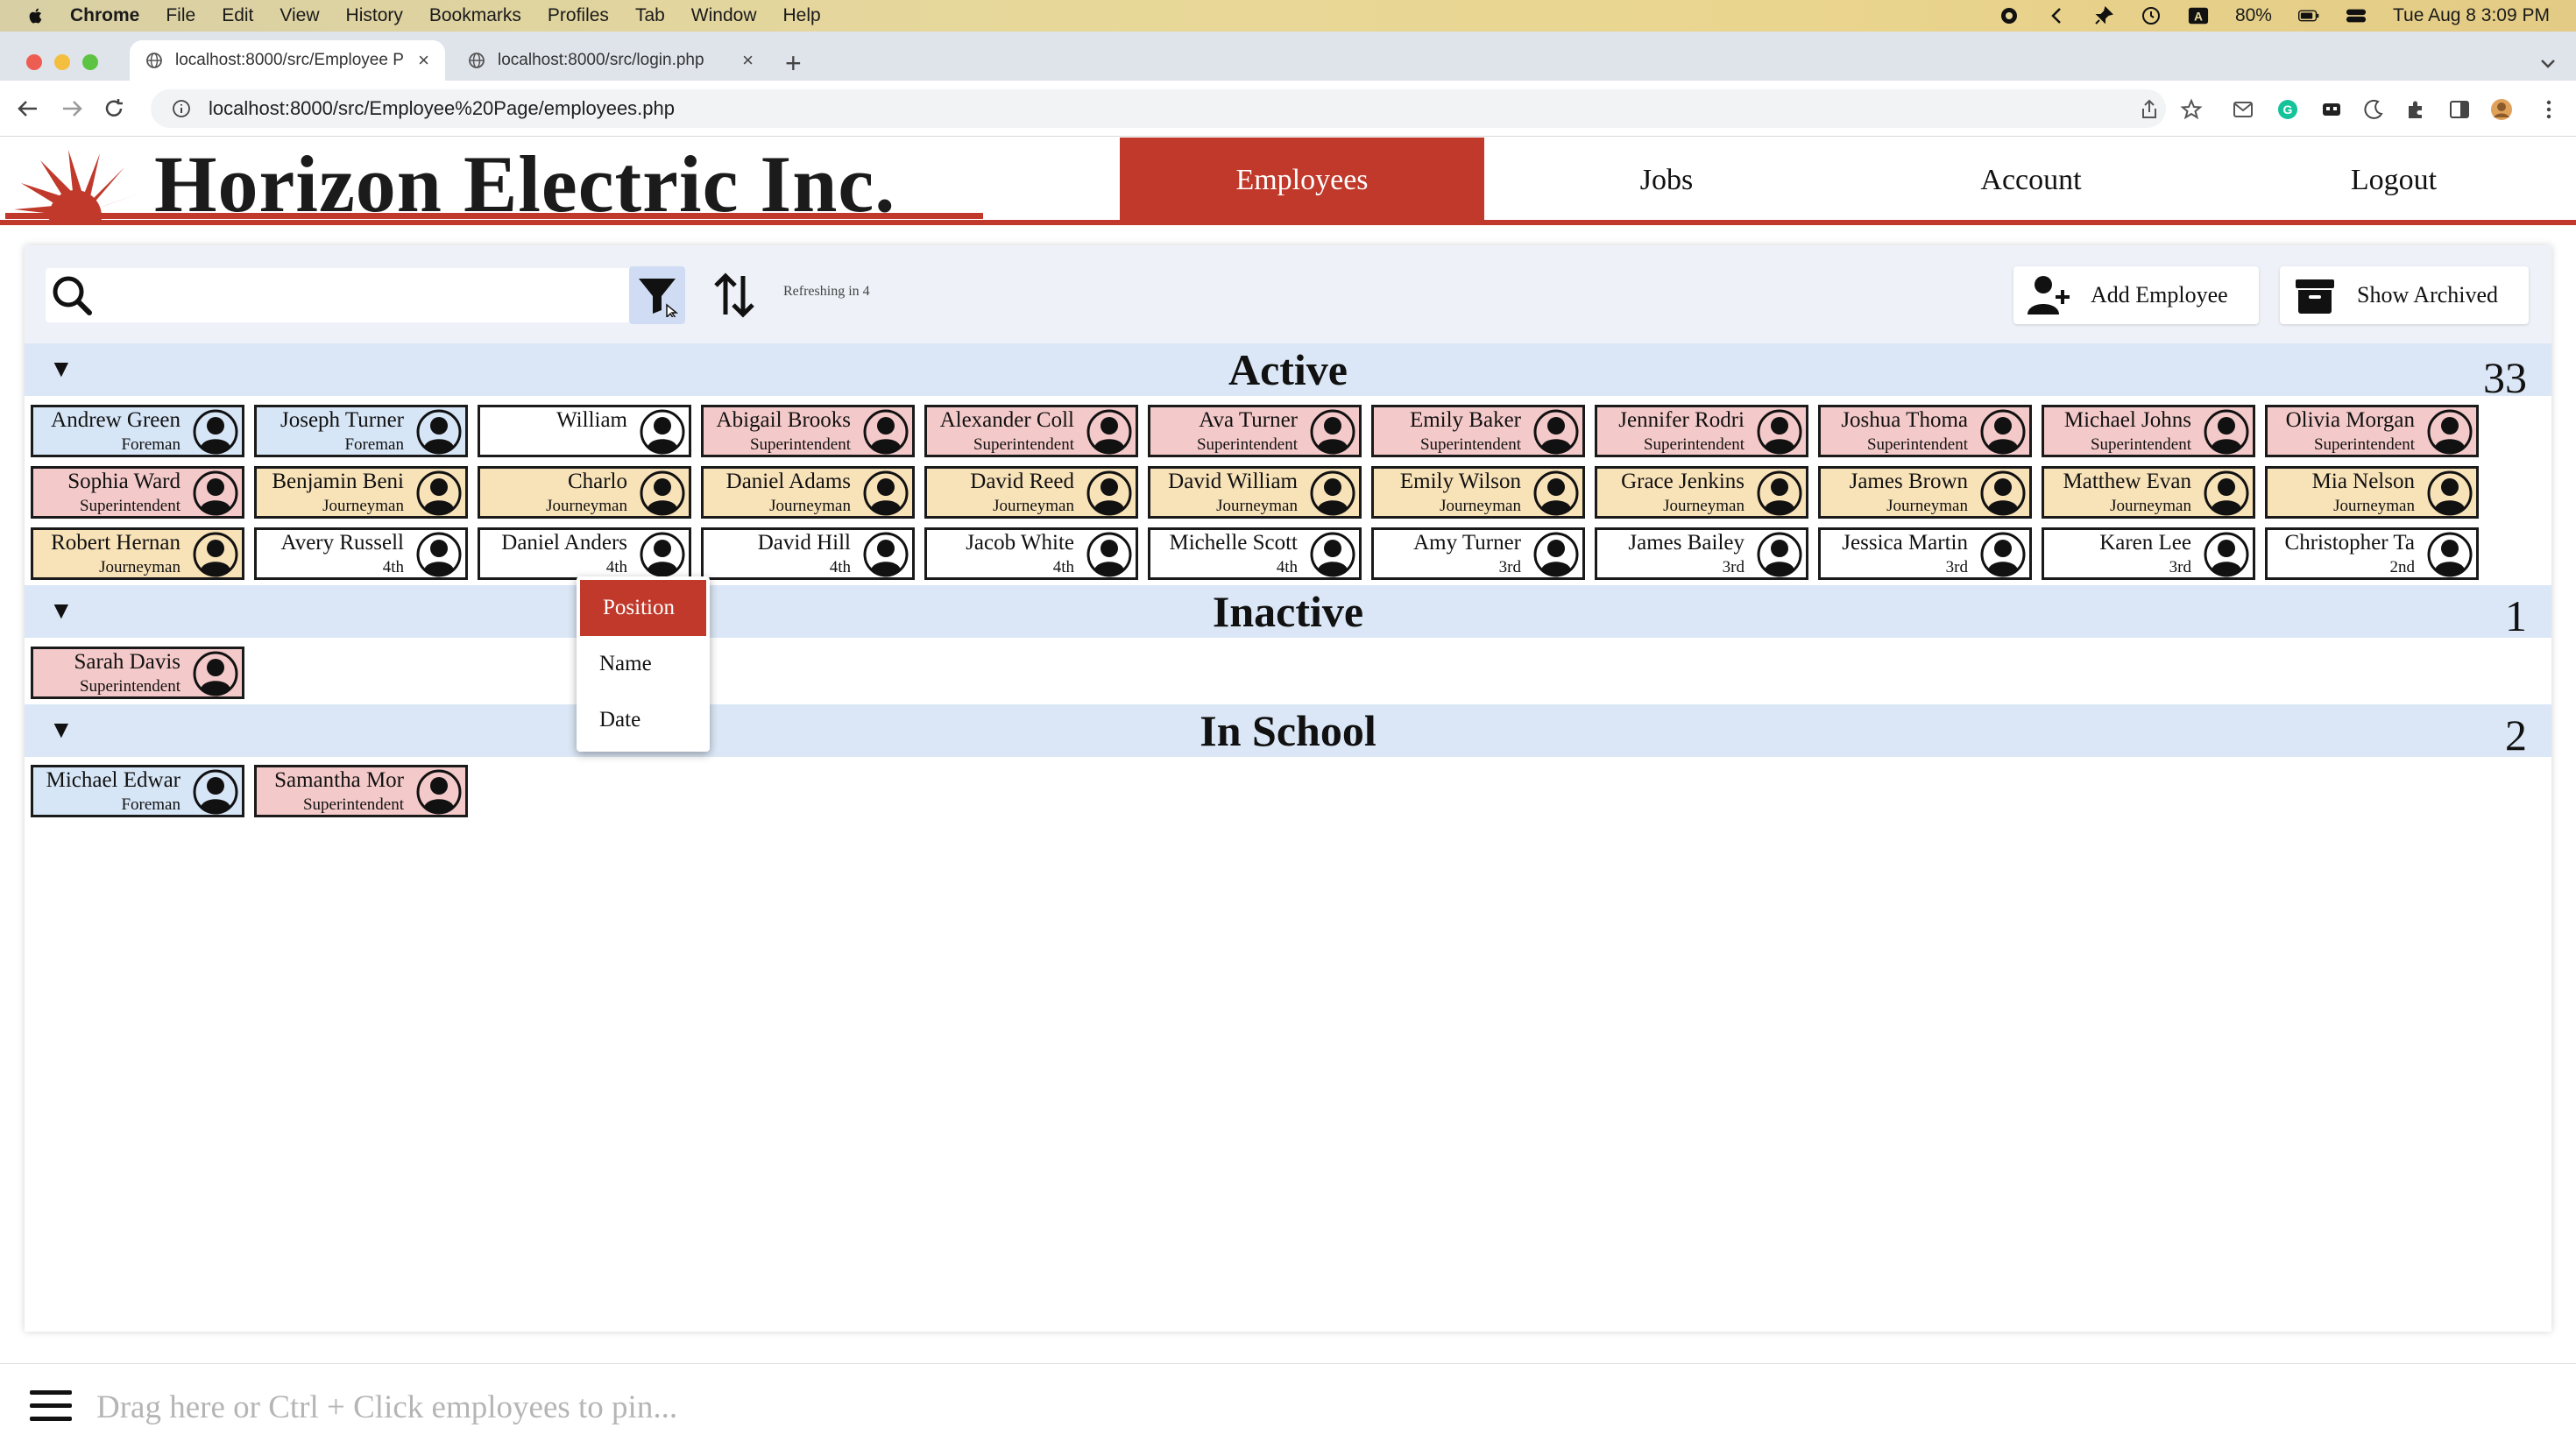 The width and height of the screenshot is (2576, 1449). I want to click on share-icon, so click(2149, 109).